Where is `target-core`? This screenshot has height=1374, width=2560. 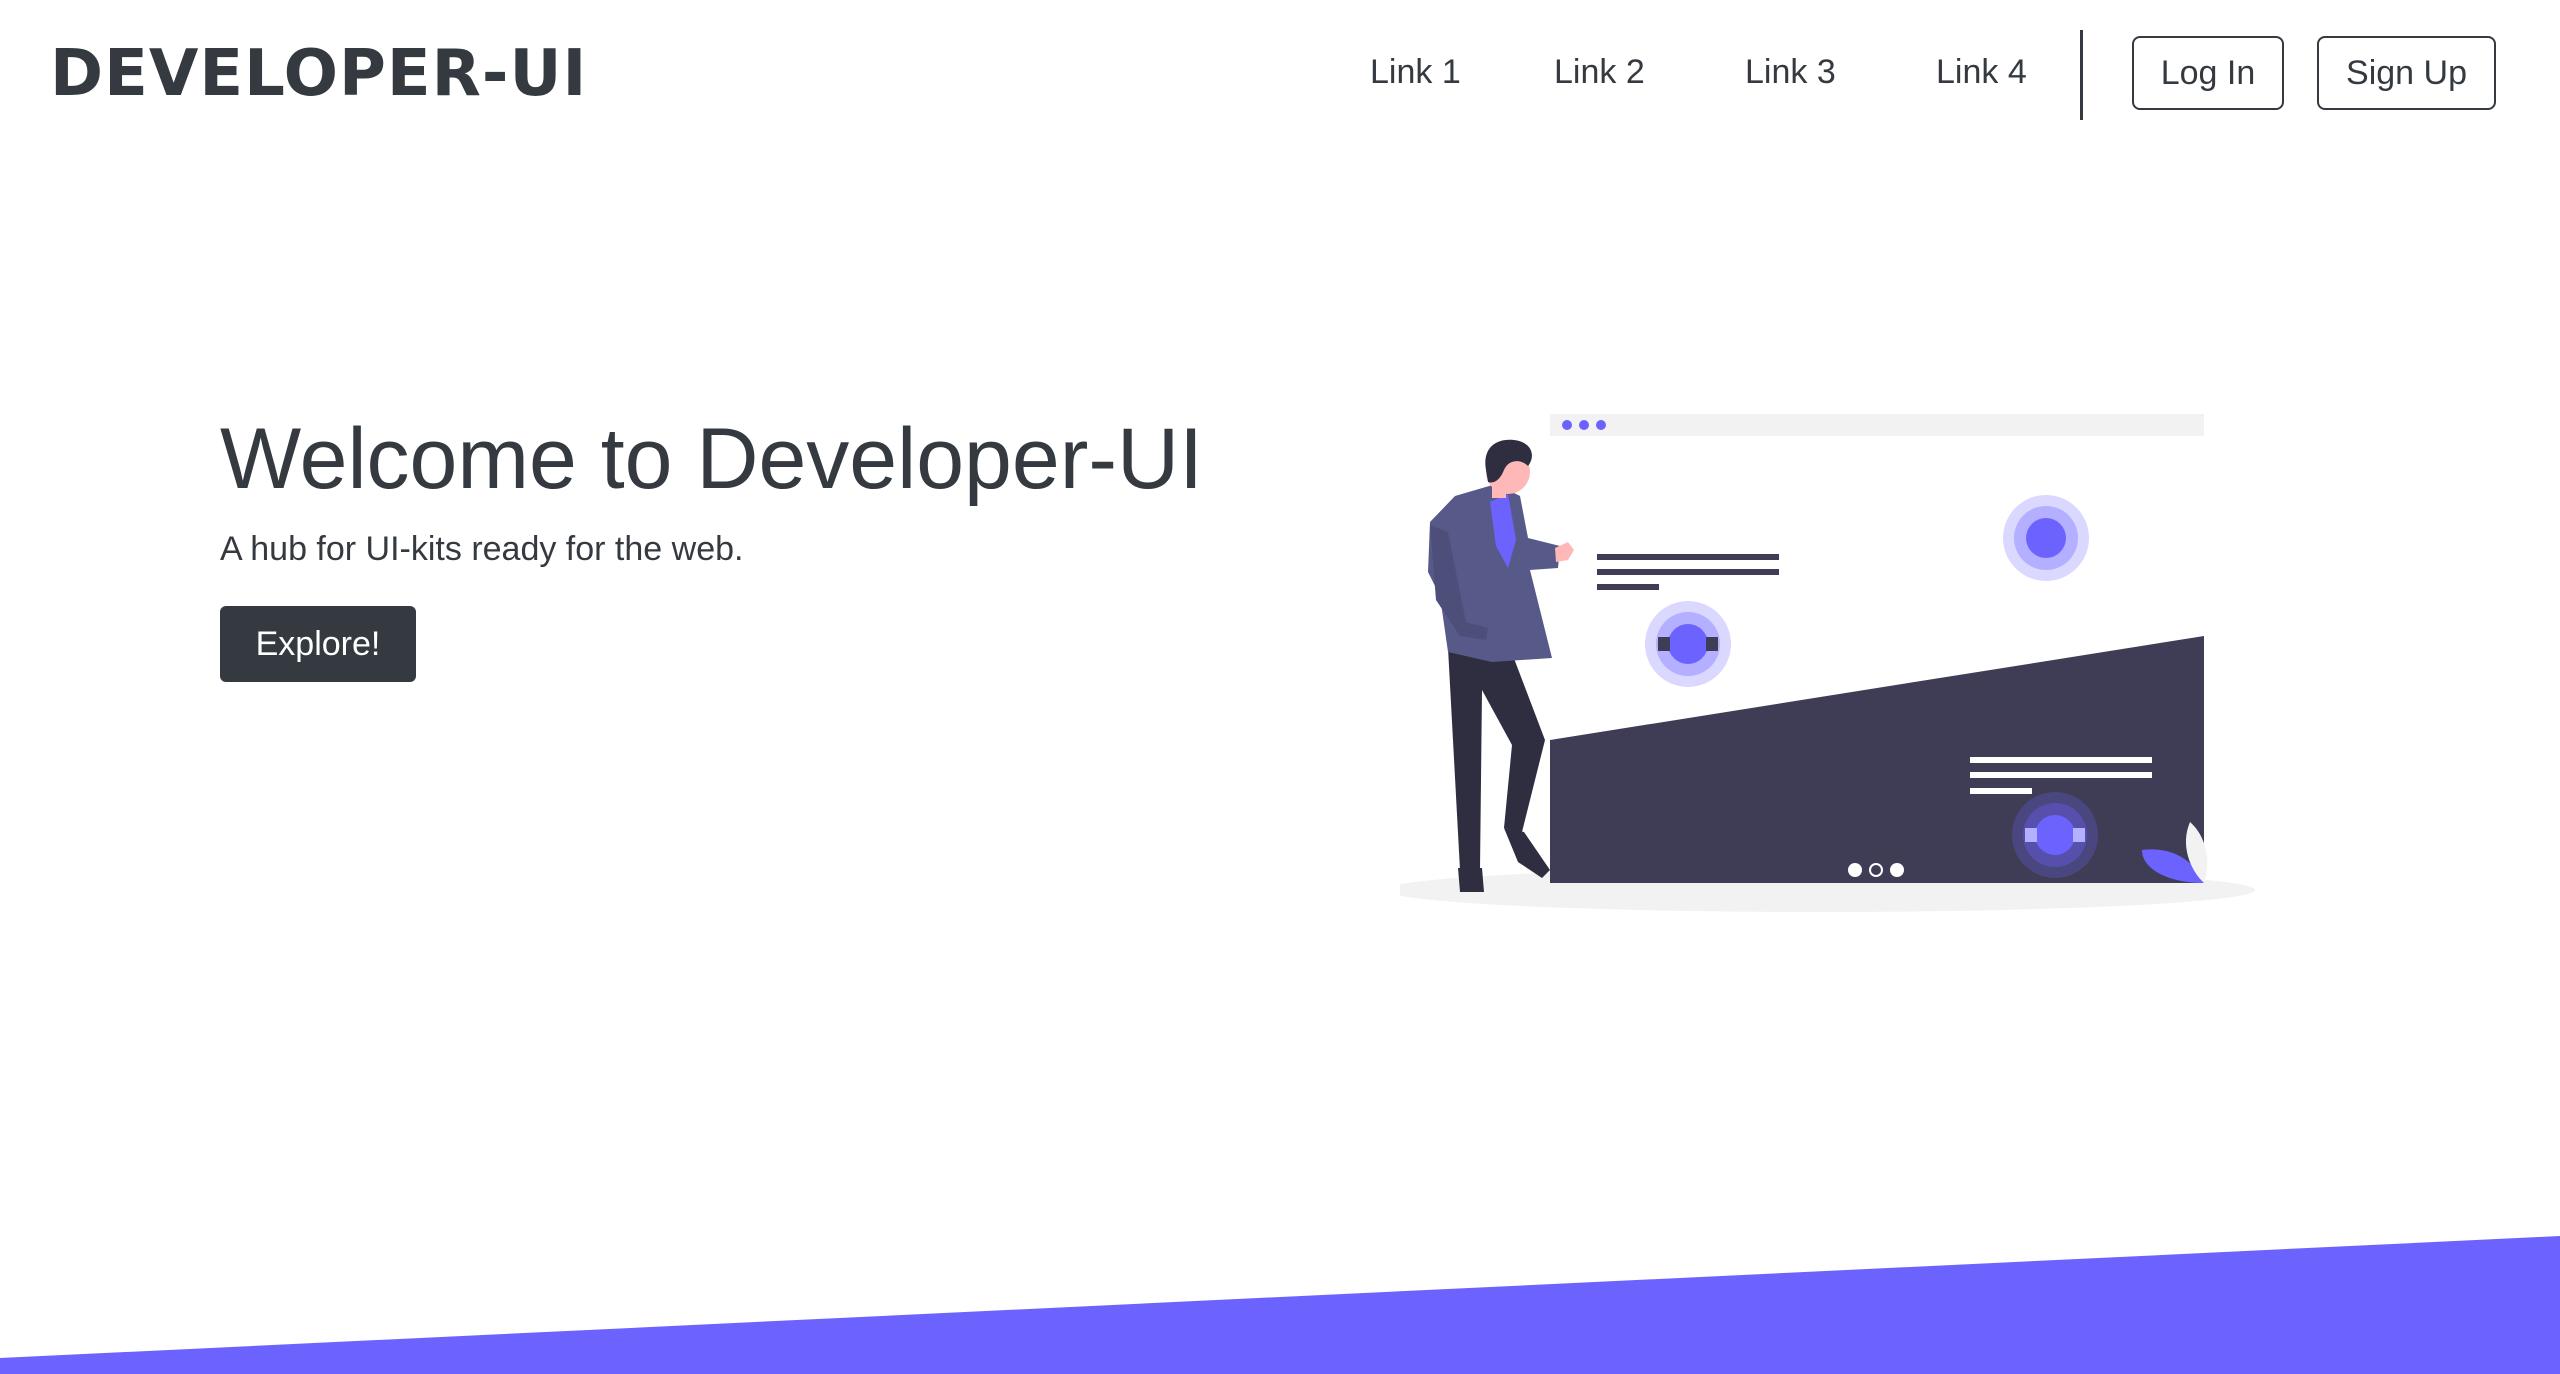 target-core is located at coordinates (2046, 538).